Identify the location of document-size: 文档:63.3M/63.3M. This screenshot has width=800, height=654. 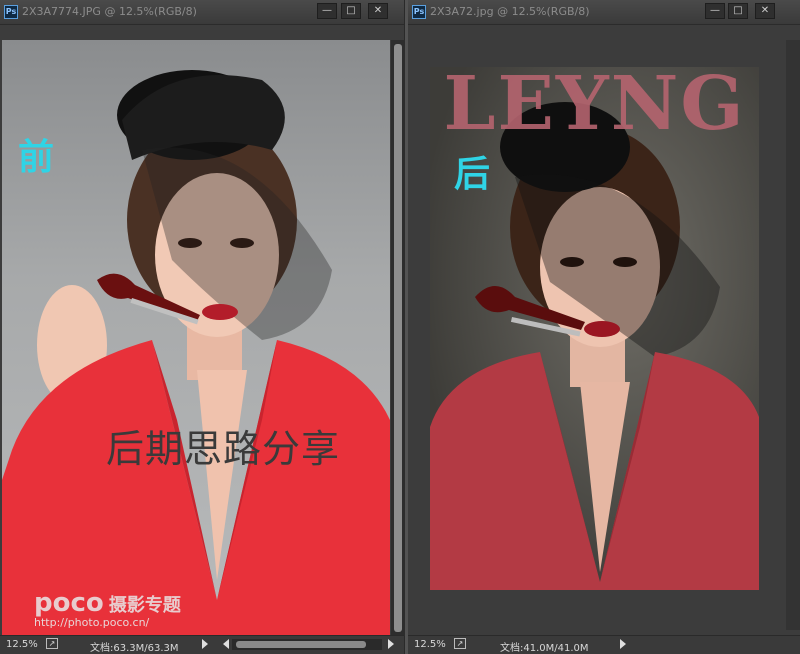
(134, 648).